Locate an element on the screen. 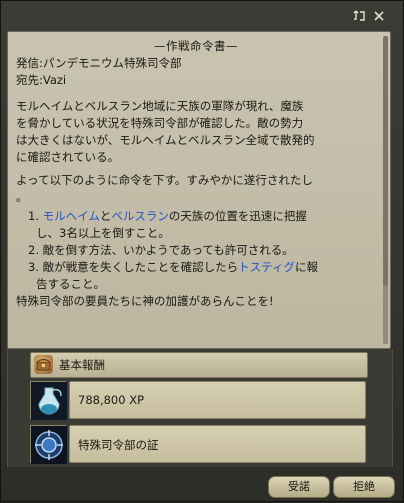 This screenshot has width=404, height=503. paragraph1-line1: モルヘイムとベルスラン地域に天族の軍隊が現れ、魔族 is located at coordinates (160, 106).